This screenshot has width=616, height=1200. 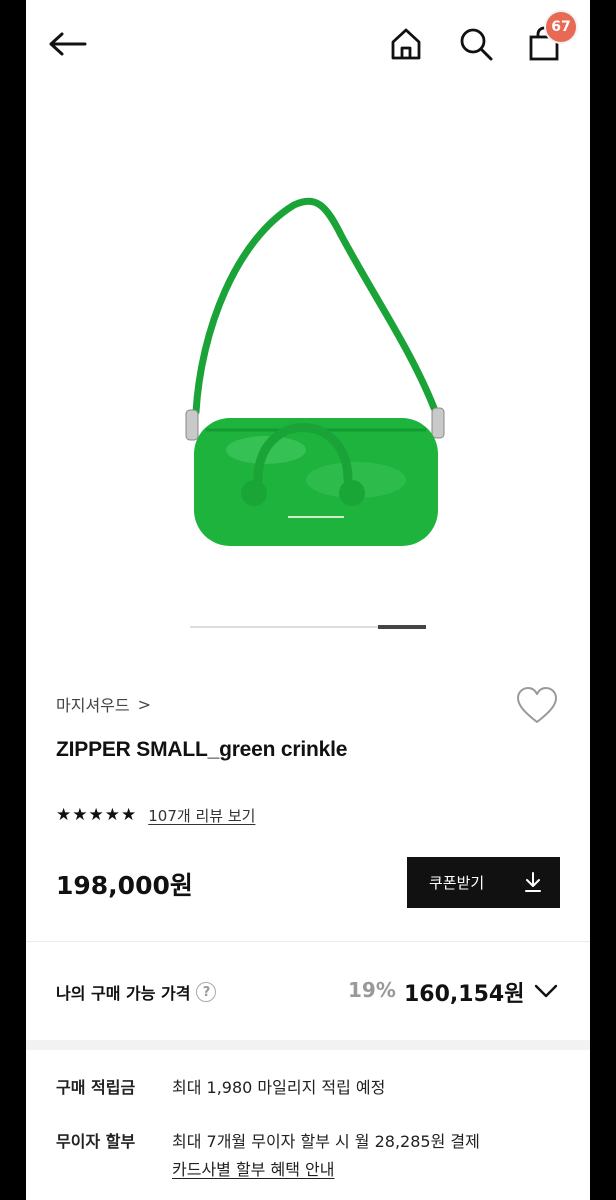 I want to click on installment-value: 최대 7개월 무이자 할부 시 월 28,285원 결제, so click(x=326, y=1141).